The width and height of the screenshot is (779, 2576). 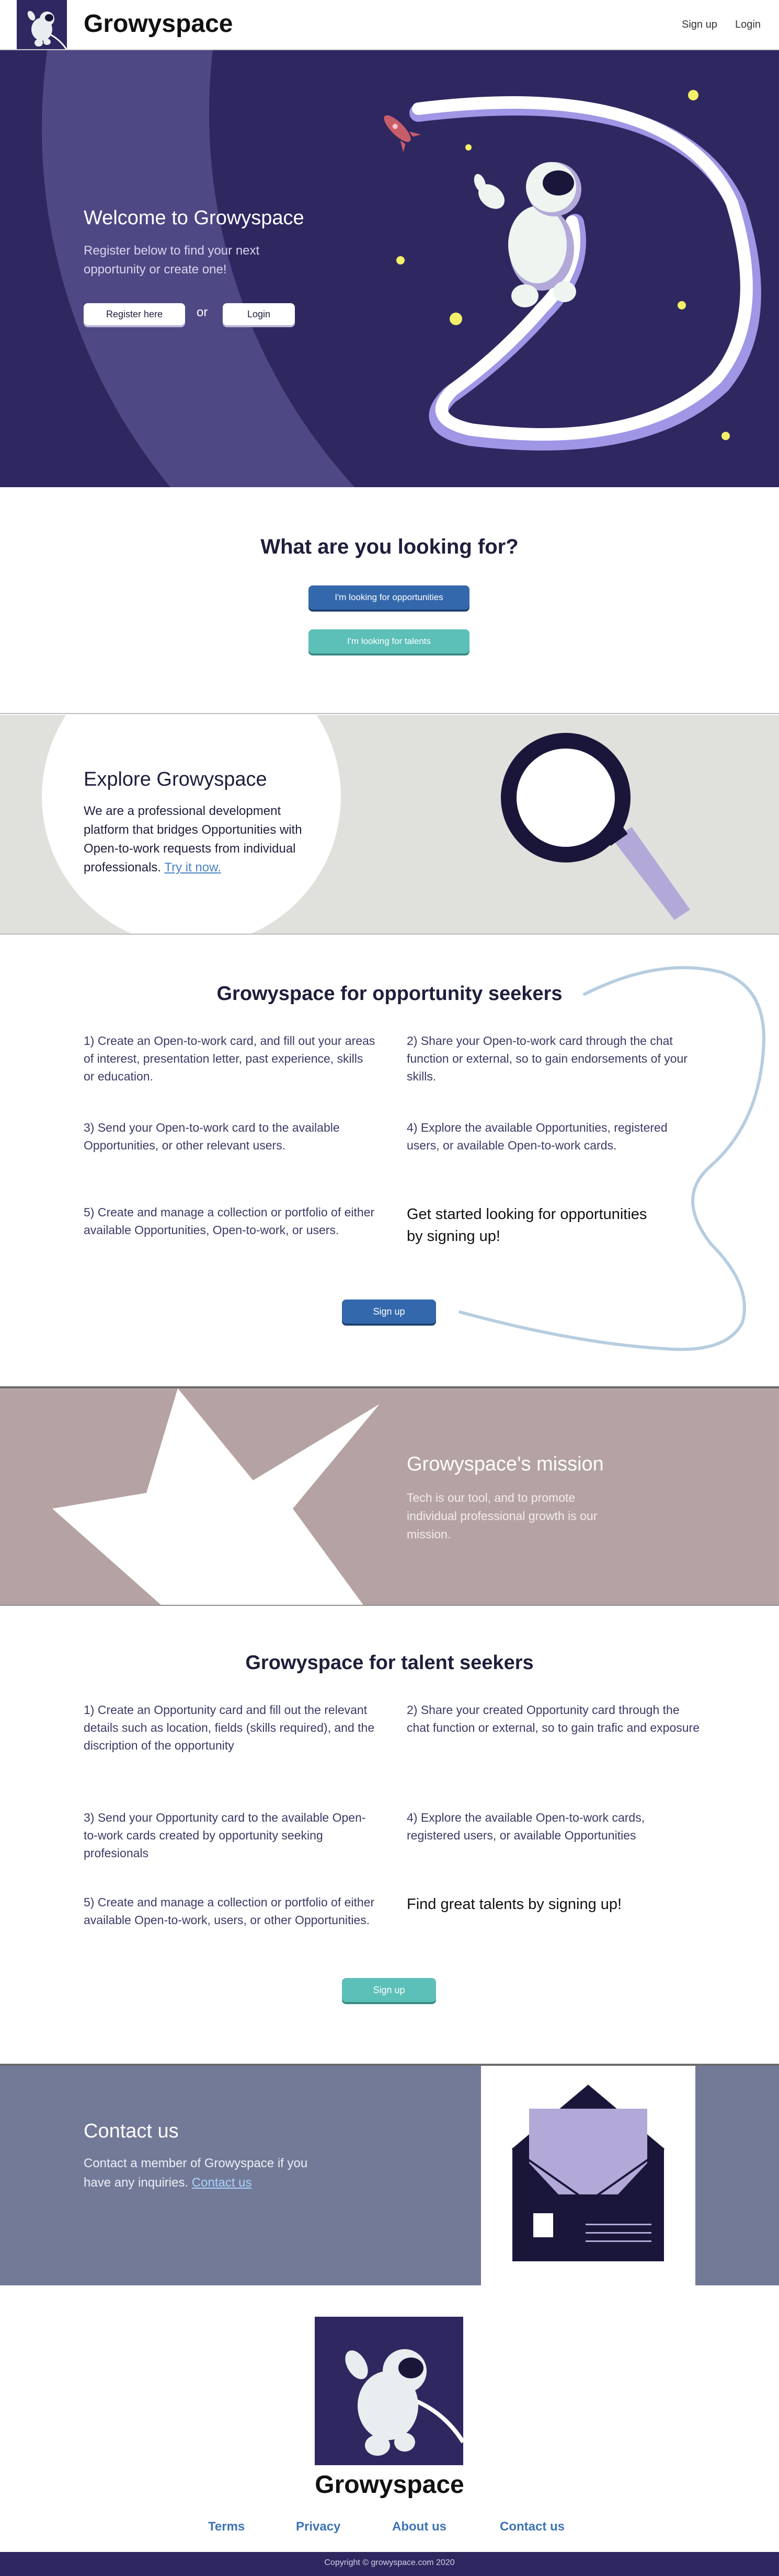 I want to click on footer-title: Growyspace, so click(x=389, y=2485).